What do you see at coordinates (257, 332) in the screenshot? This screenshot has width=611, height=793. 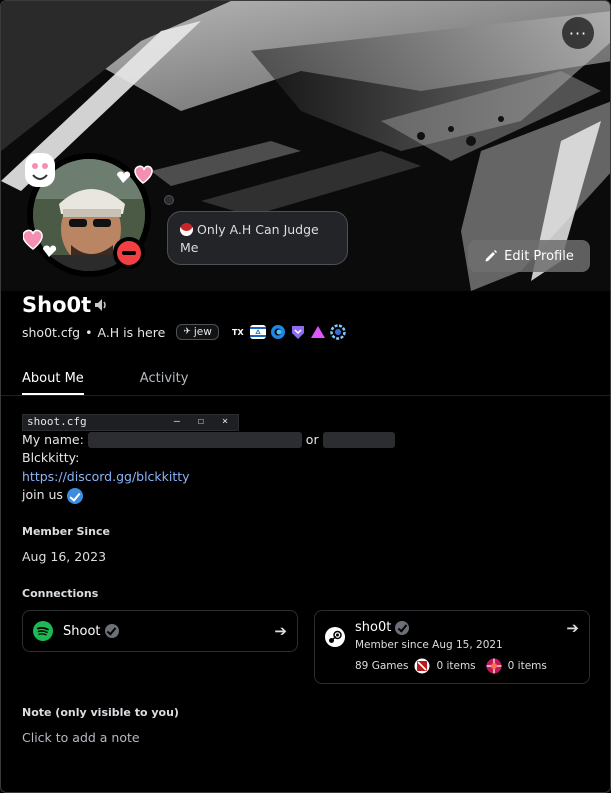 I see `israel-flag-icon` at bounding box center [257, 332].